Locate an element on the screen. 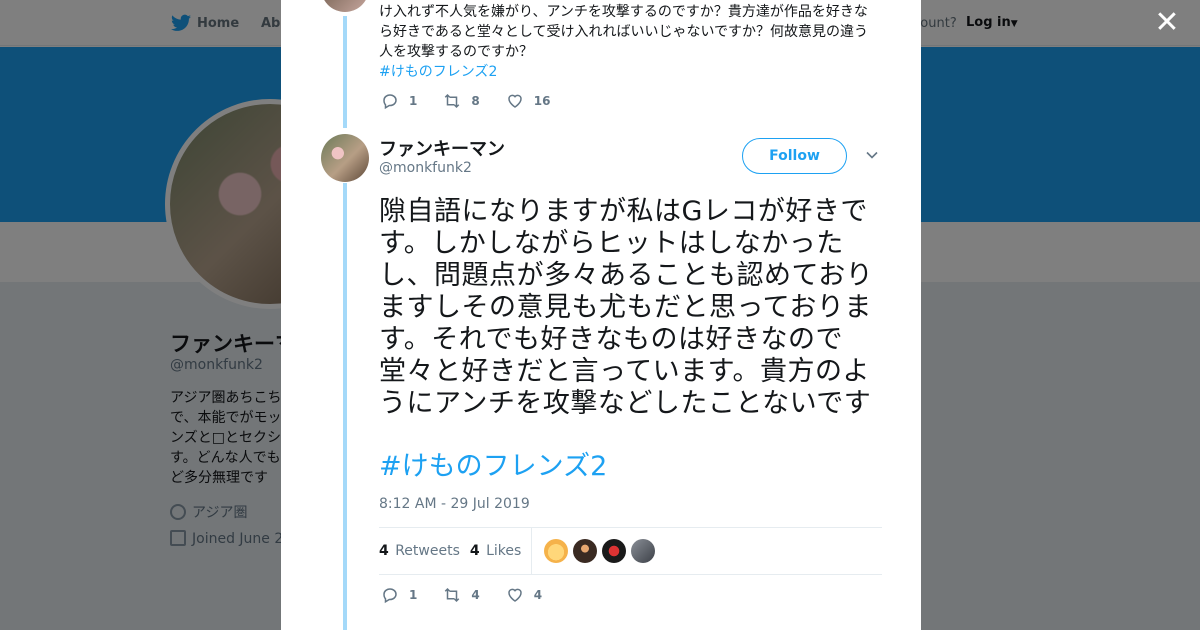 The height and width of the screenshot is (630, 1200). author-name: ファンキーマン is located at coordinates (442, 148).